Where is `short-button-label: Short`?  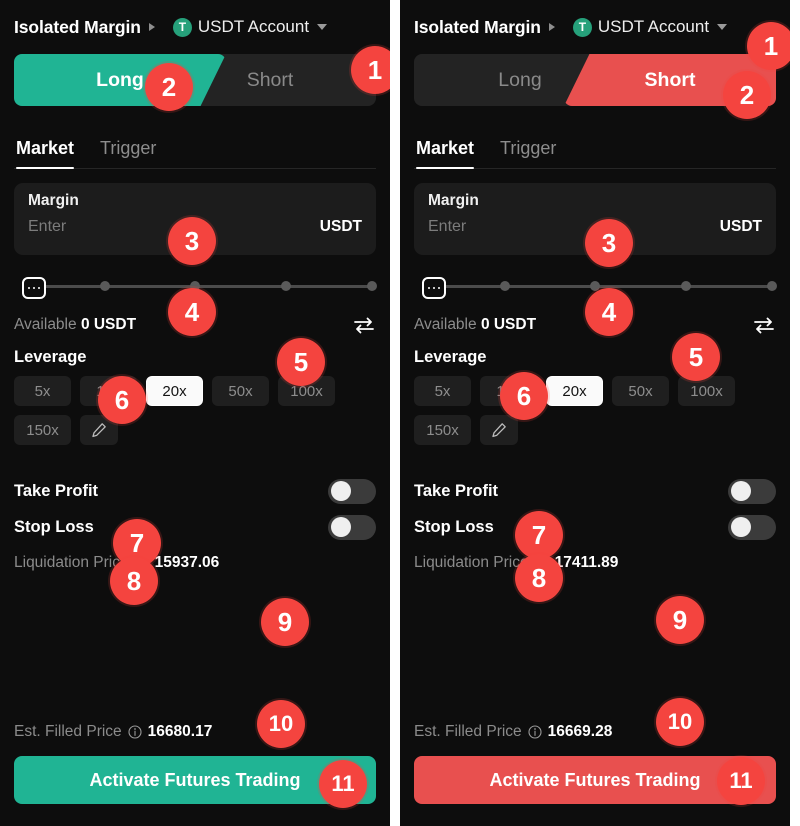 short-button-label: Short is located at coordinates (270, 79).